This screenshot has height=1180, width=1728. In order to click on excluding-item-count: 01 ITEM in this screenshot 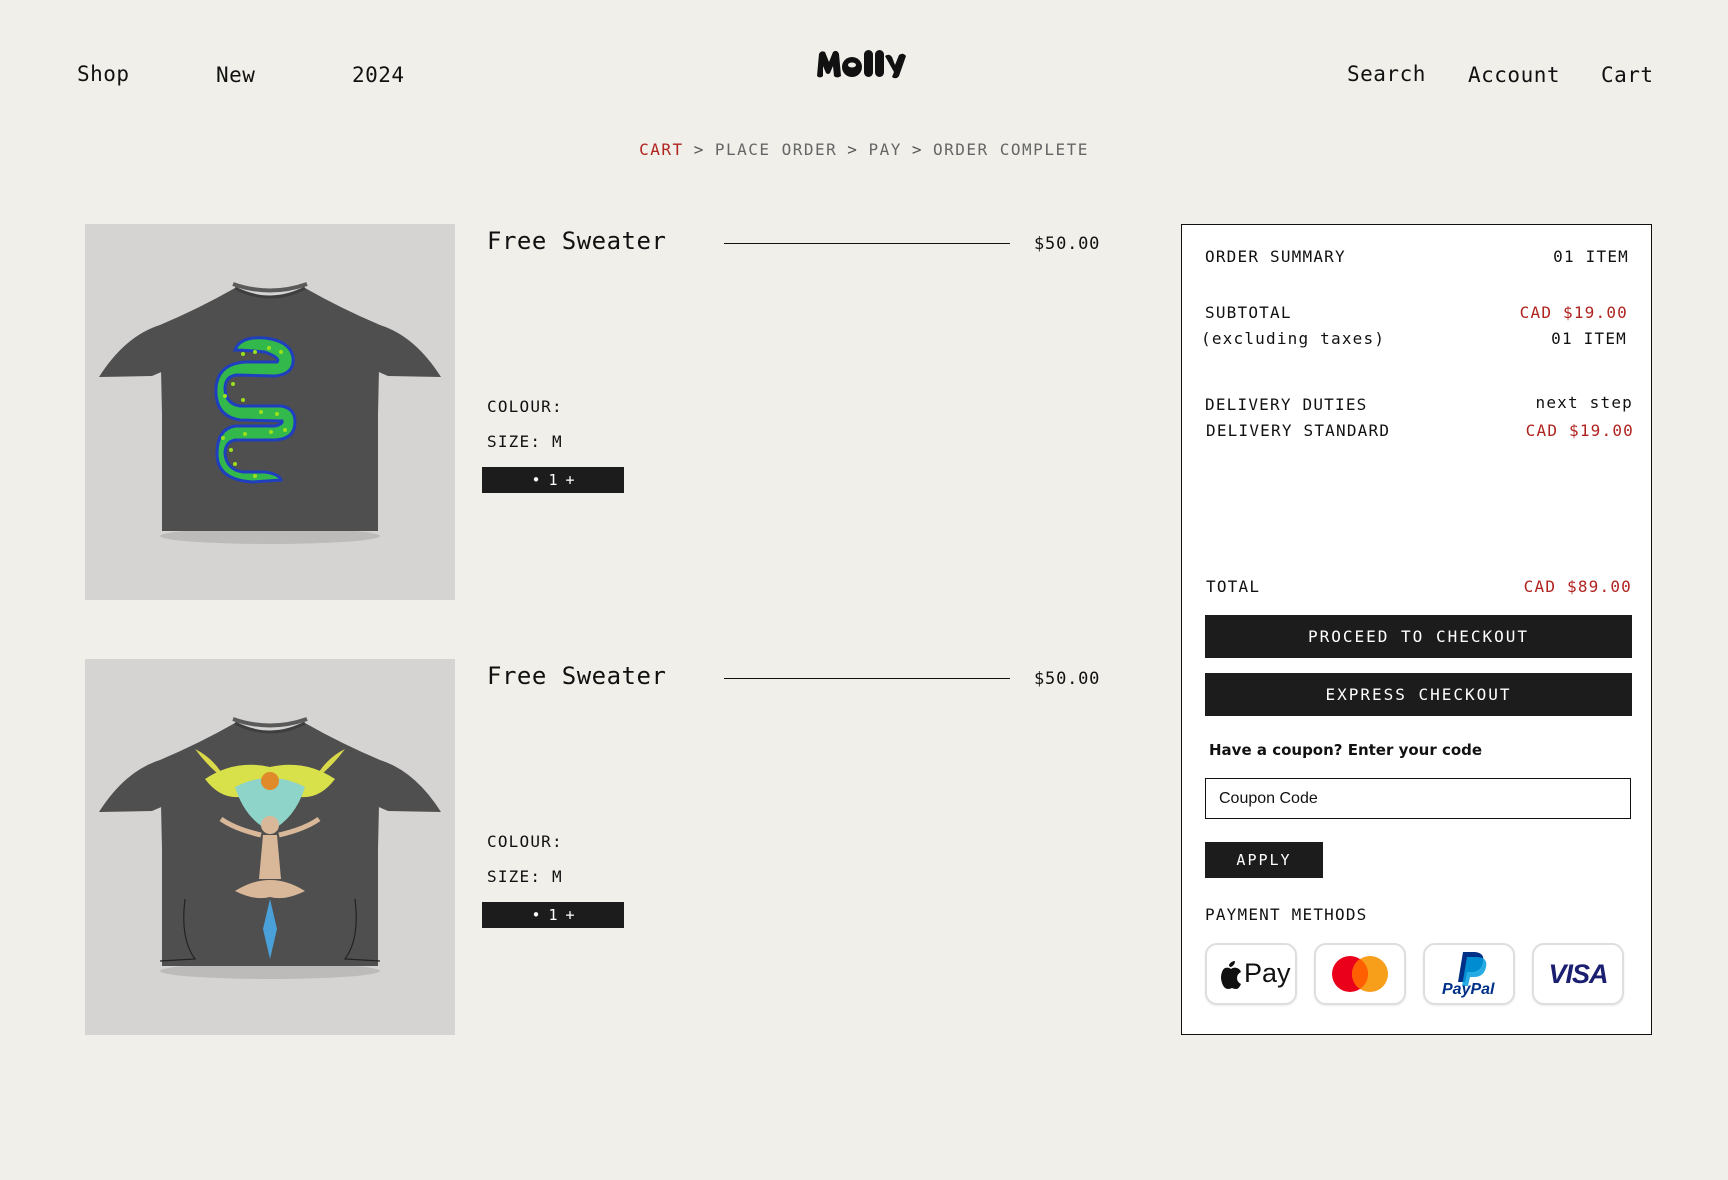, I will do `click(1589, 338)`.